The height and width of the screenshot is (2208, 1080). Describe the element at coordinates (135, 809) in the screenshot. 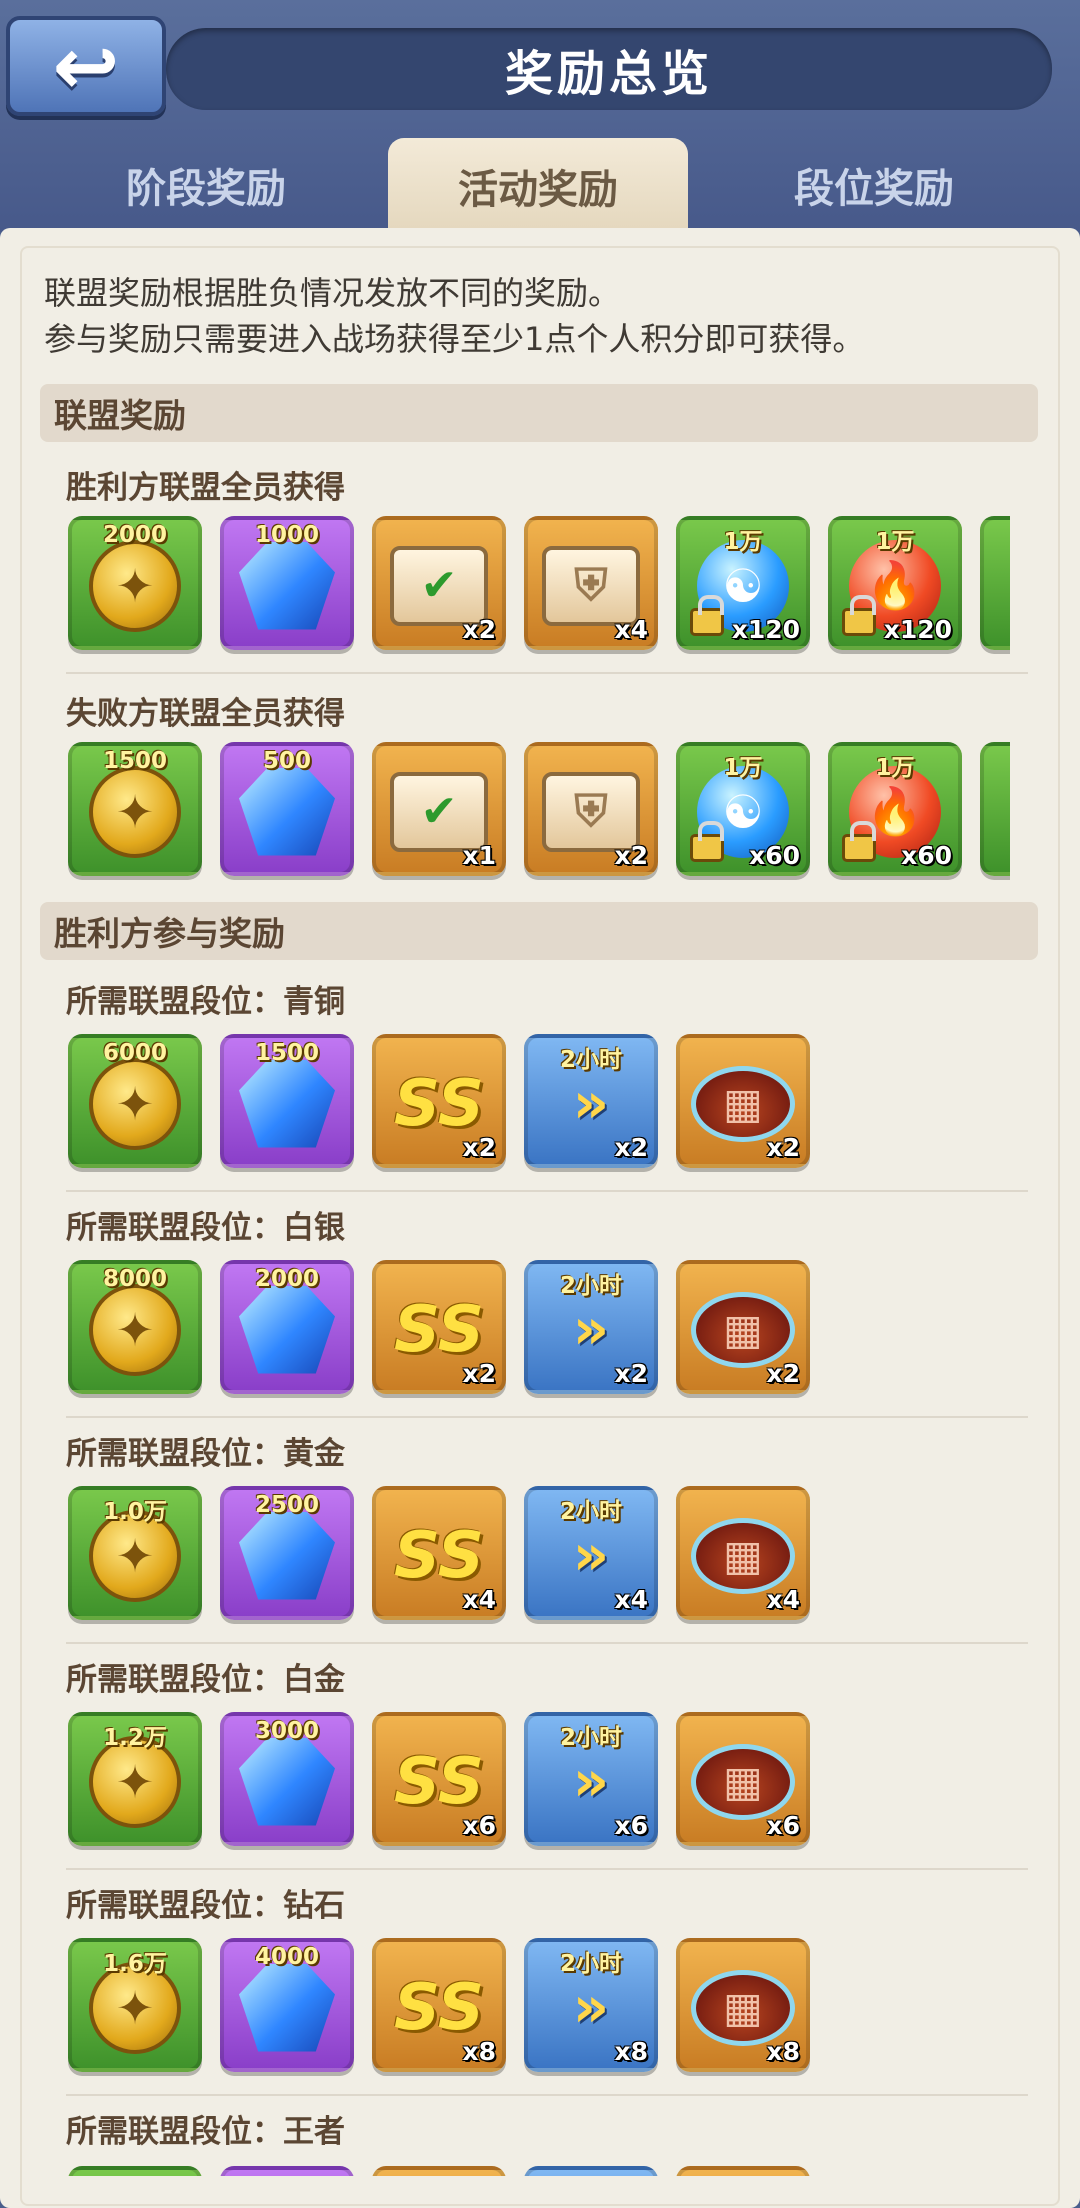

I see `reward-item: ✦ 1500` at that location.